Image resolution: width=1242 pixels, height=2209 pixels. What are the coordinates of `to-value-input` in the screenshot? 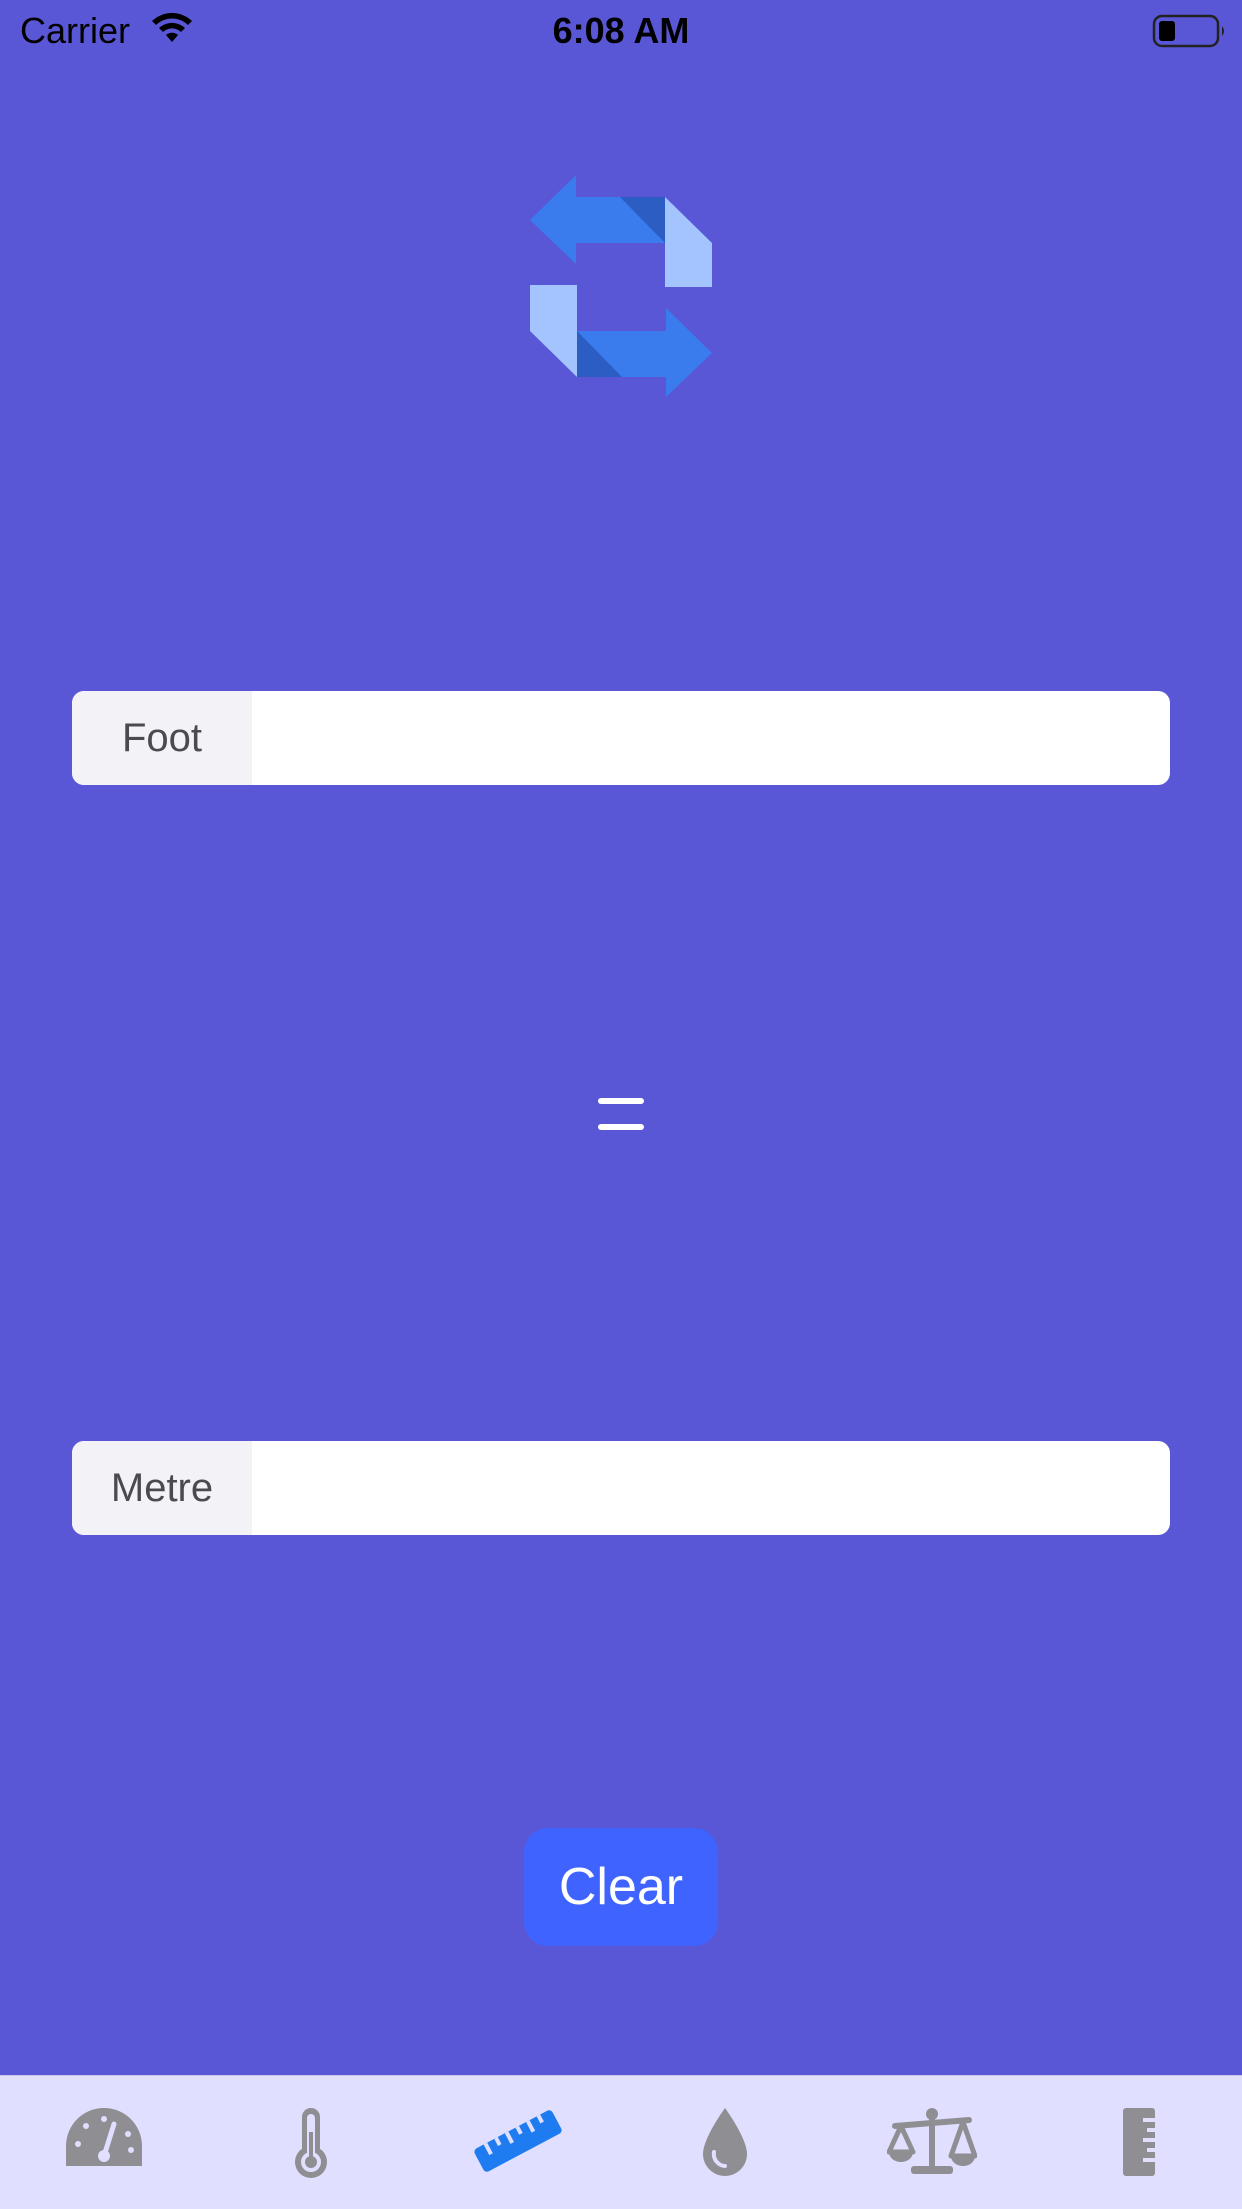 It's located at (711, 1488).